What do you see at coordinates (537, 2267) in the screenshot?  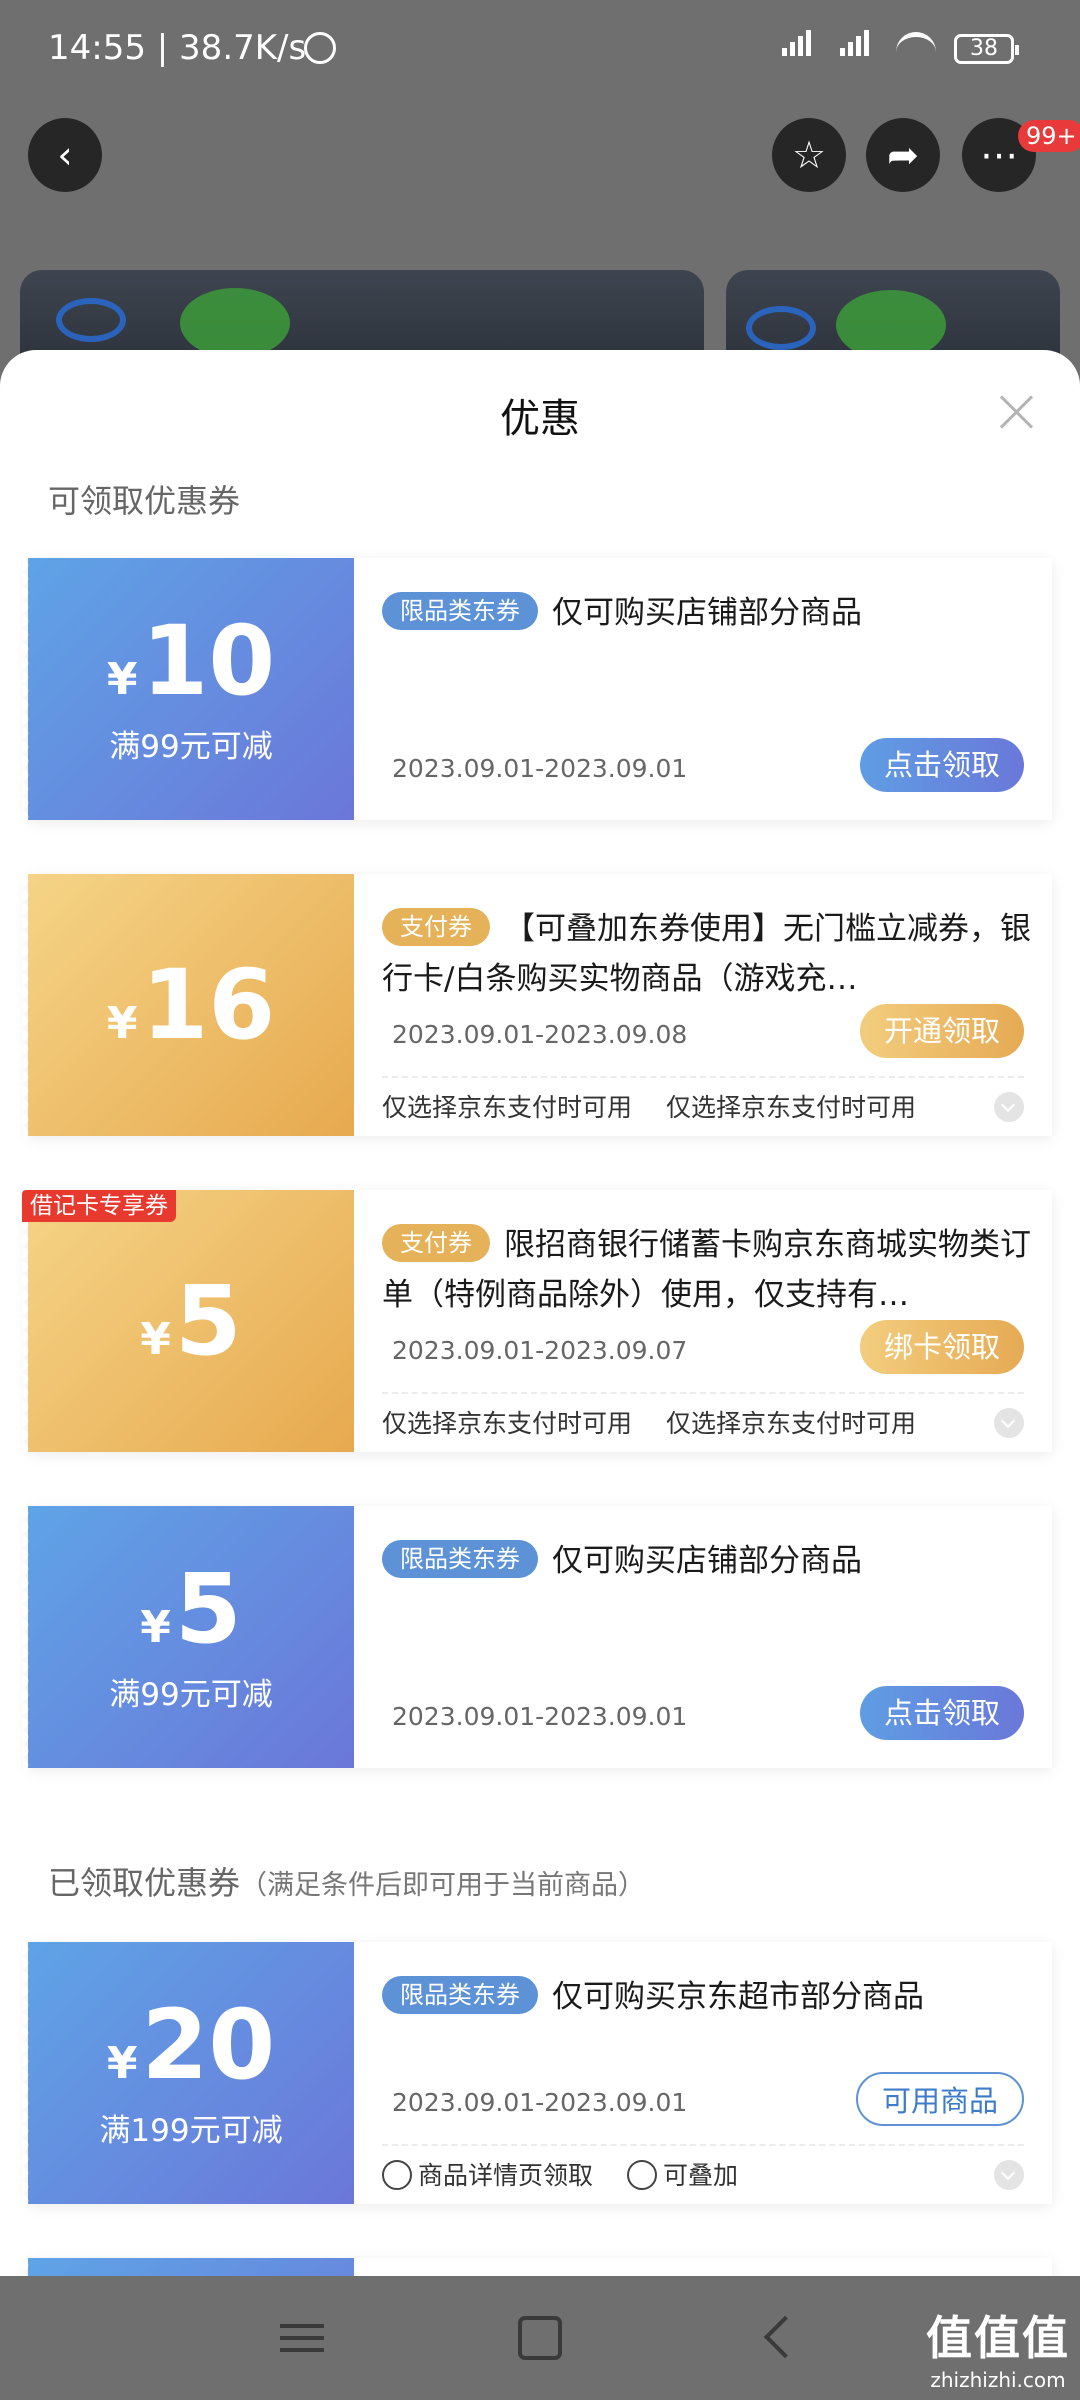 I see `coupon-card-partial` at bounding box center [537, 2267].